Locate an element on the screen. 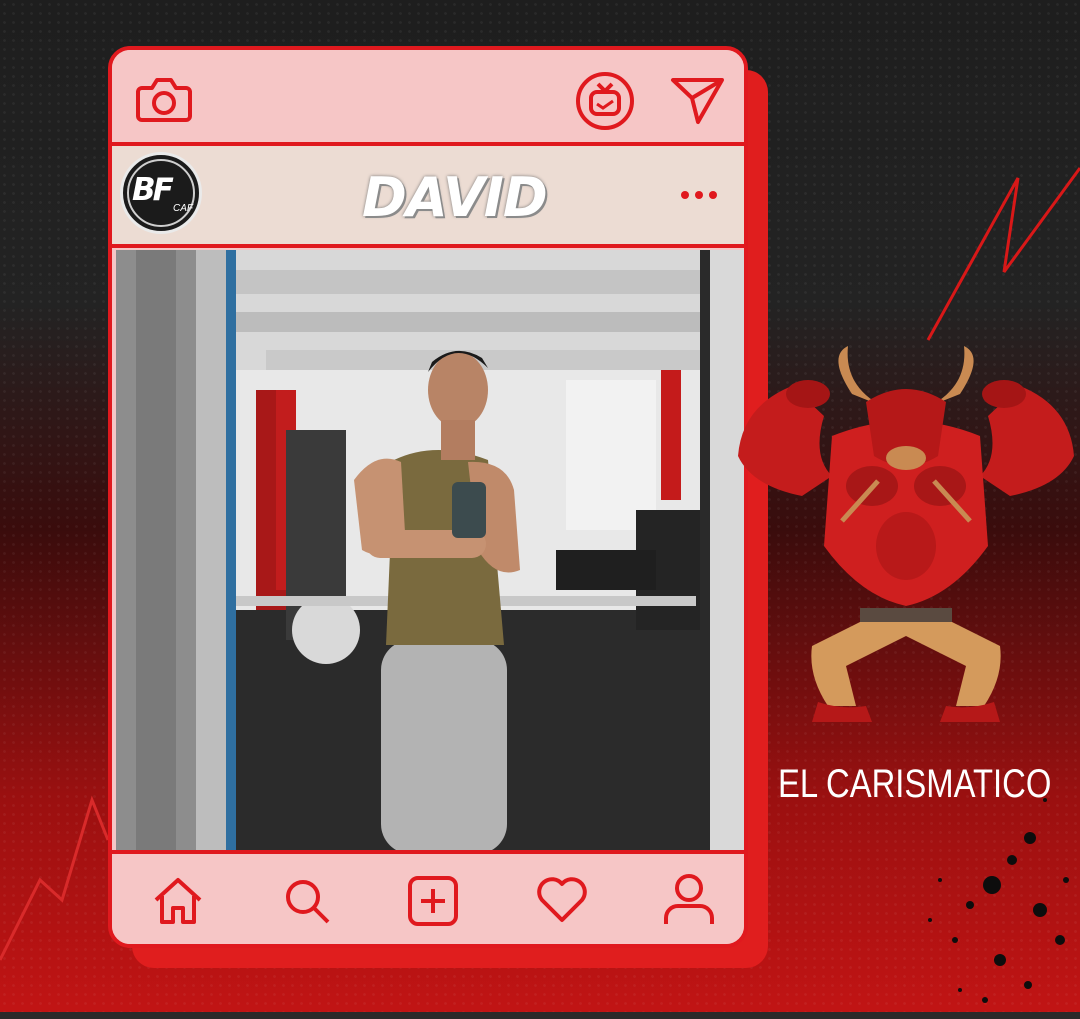 The image size is (1080, 1019). heart-icon is located at coordinates (562, 900).